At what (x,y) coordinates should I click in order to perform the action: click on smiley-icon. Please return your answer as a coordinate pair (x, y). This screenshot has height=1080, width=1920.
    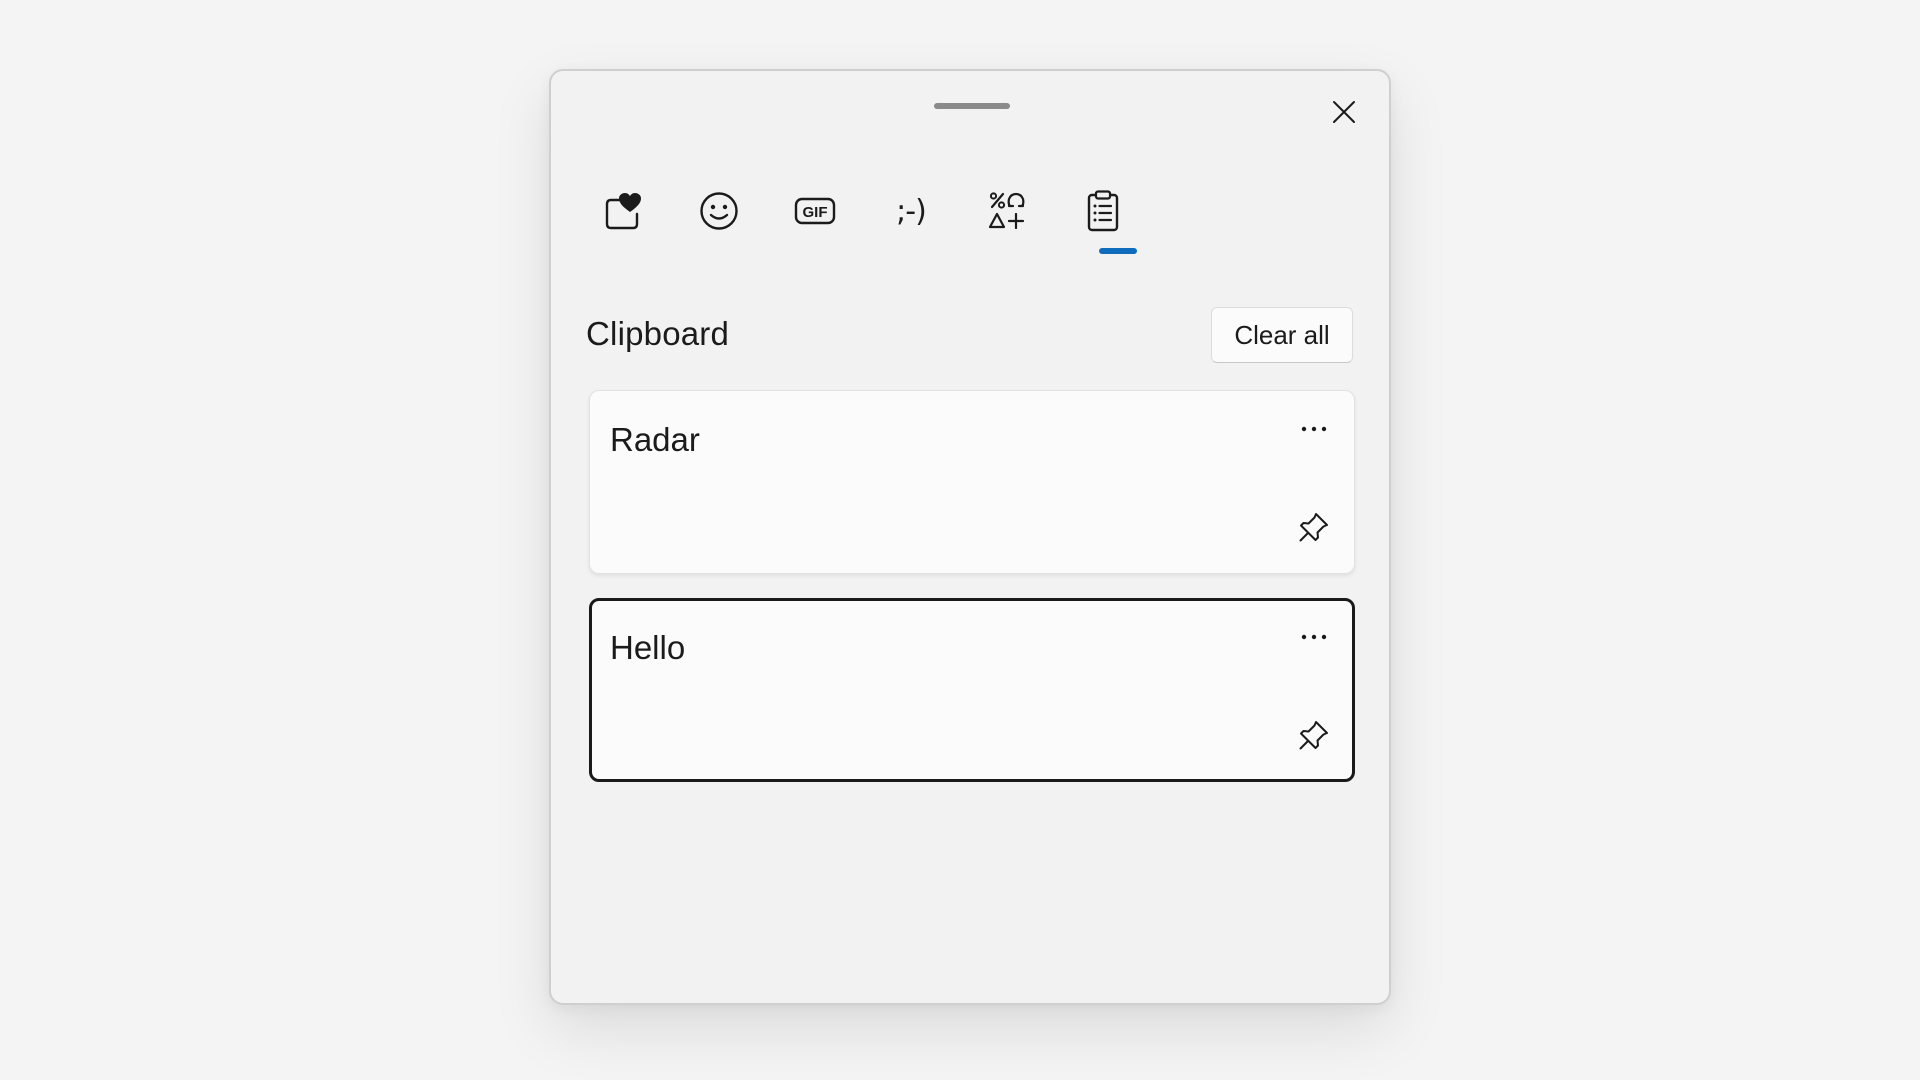
    Looking at the image, I should click on (719, 211).